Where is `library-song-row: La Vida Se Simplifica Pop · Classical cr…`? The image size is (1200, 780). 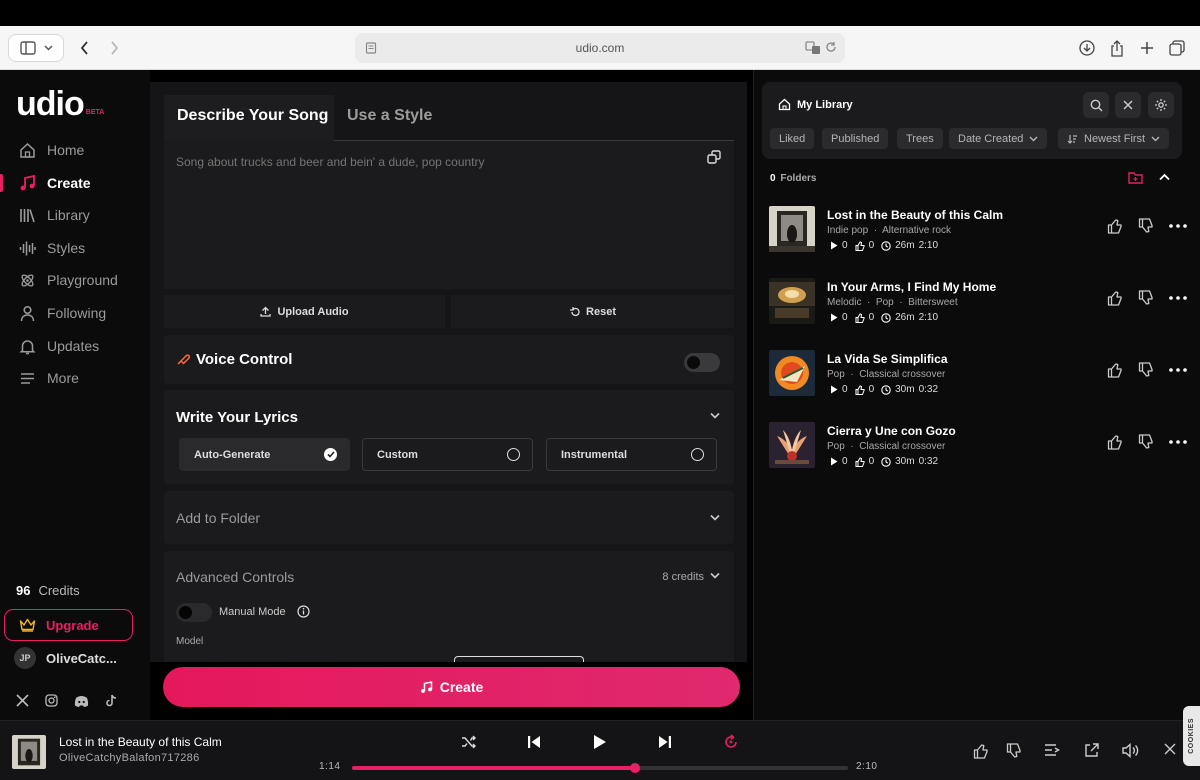 library-song-row: La Vida Se Simplifica Pop · Classical cr… is located at coordinates (979, 380).